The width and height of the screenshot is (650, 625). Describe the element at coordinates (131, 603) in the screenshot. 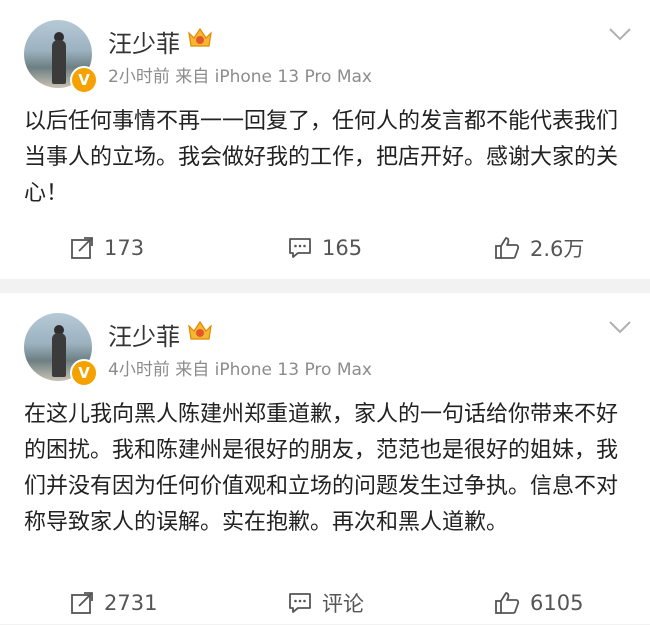

I see `repost-count: 2731` at that location.